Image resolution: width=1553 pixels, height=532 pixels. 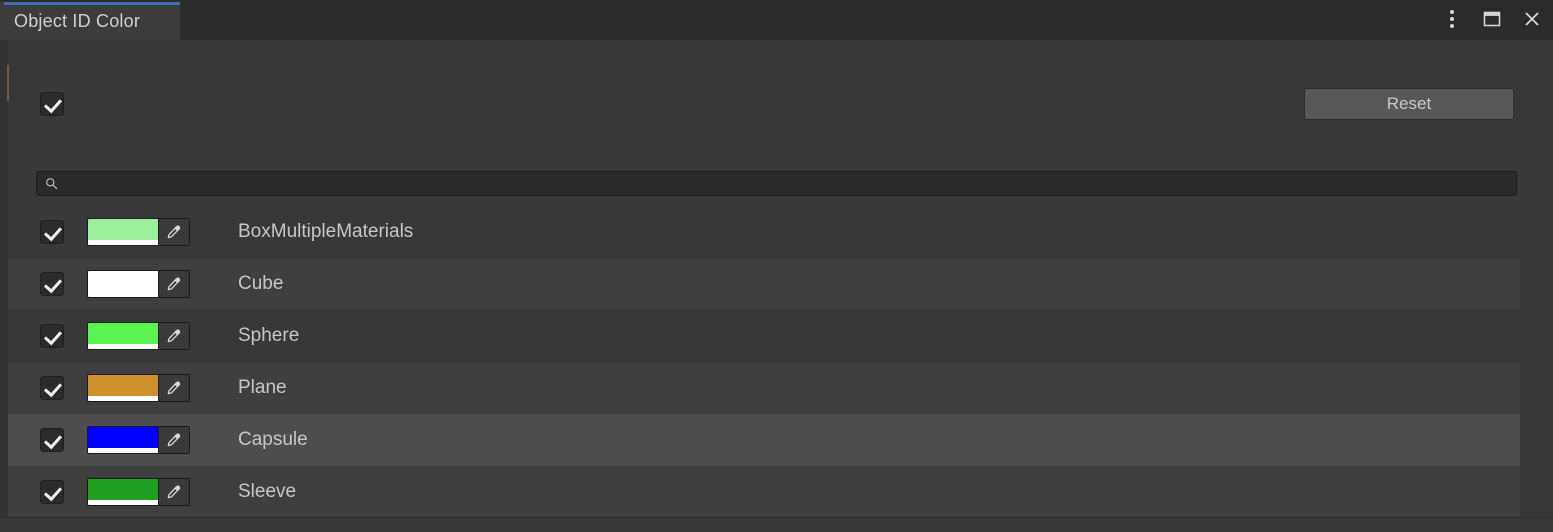 I want to click on bottom-strip, so click(x=776, y=525).